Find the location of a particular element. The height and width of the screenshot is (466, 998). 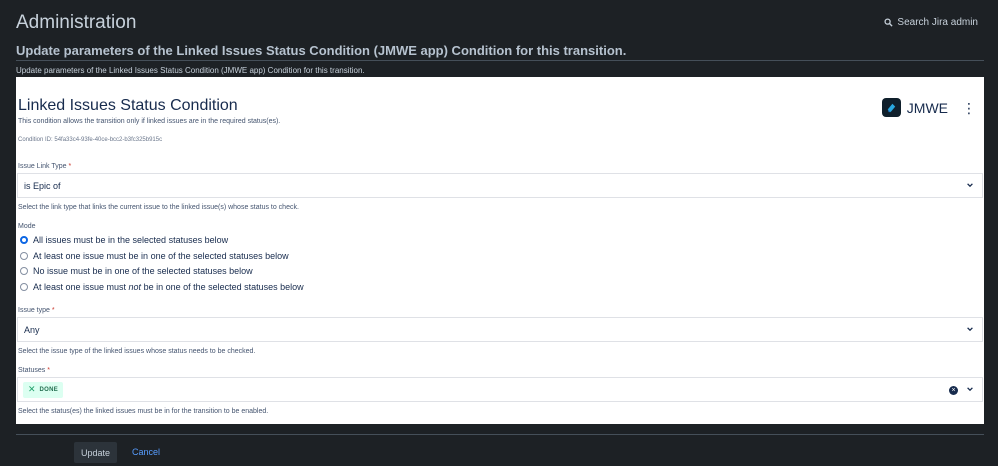

issue-link-type-value: is Epic of is located at coordinates (42, 185).